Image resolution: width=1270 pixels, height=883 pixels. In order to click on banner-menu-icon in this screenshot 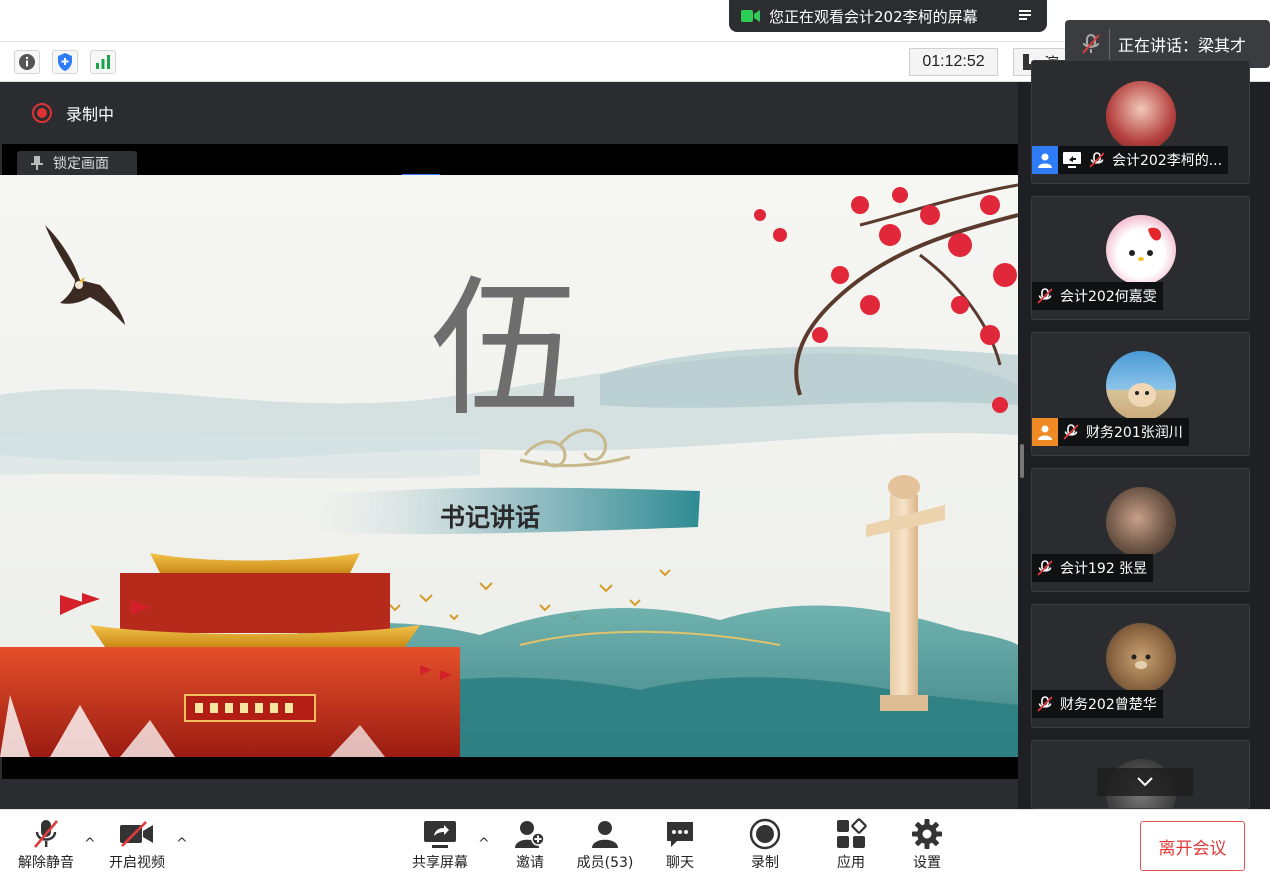, I will do `click(1026, 17)`.